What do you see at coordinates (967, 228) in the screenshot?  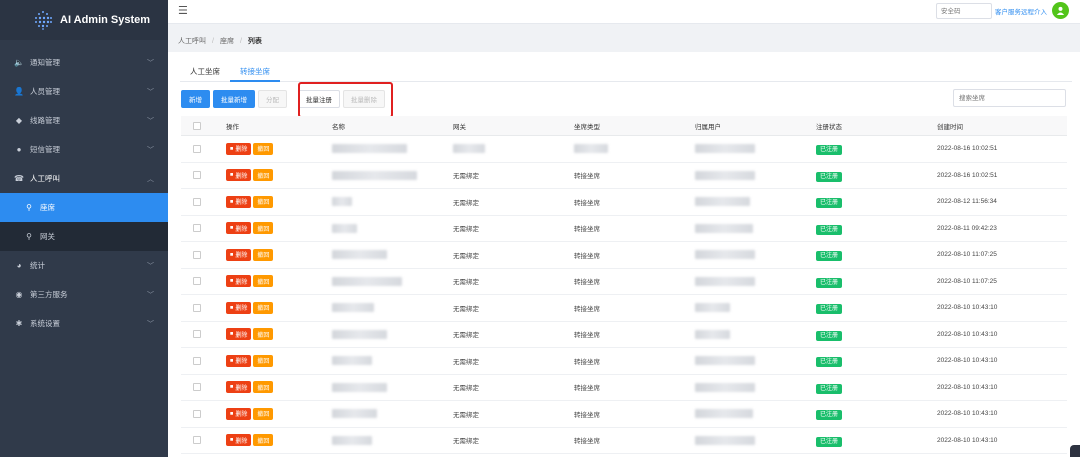 I see `created-time: 2022-08-11 09:42:23` at bounding box center [967, 228].